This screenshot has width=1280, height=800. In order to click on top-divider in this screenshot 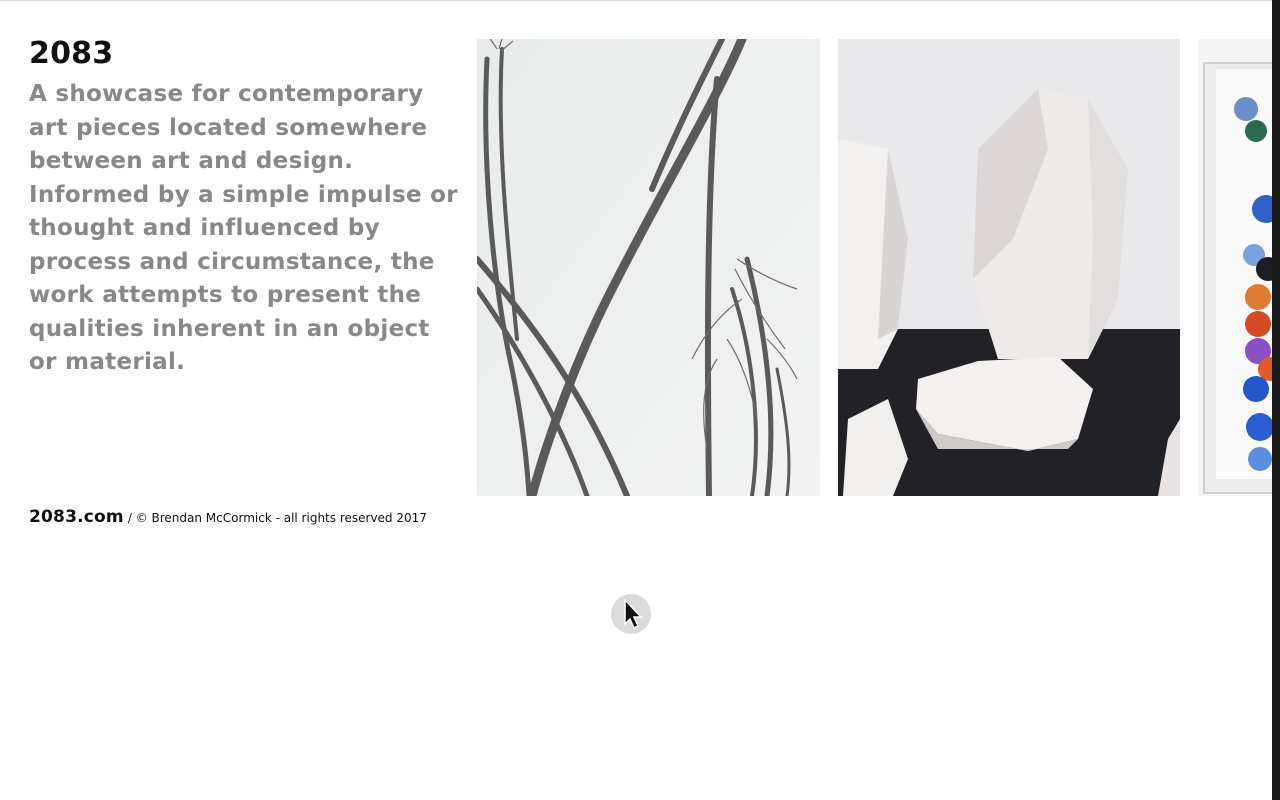, I will do `click(640, 0)`.